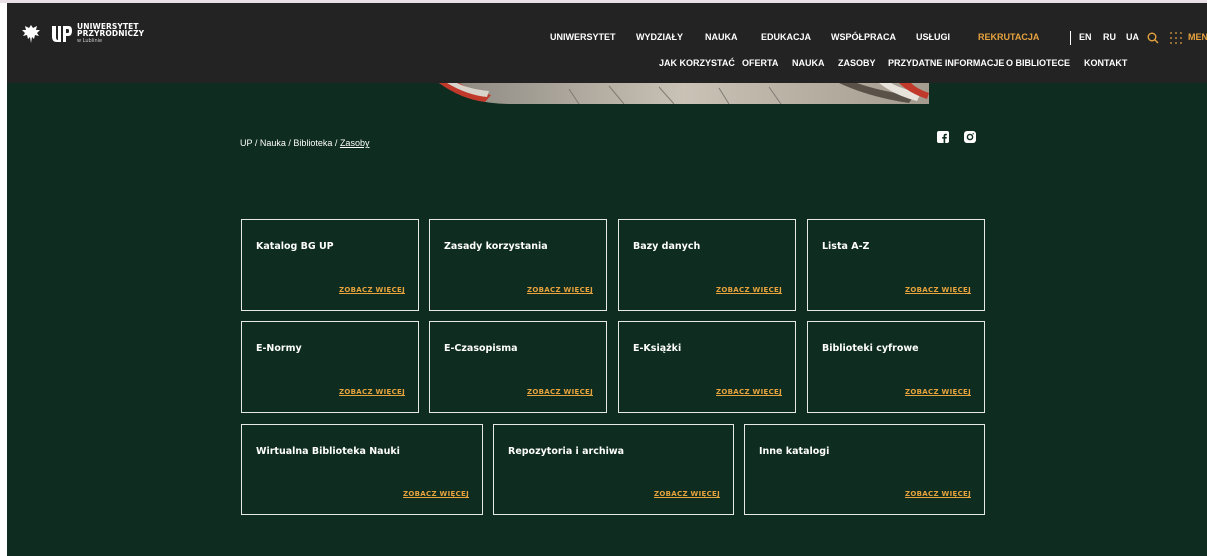  Describe the element at coordinates (864, 469) in the screenshot. I see `card-inne-katalogi: Inne katalogi ZOBACZ WIĘCEJ` at that location.